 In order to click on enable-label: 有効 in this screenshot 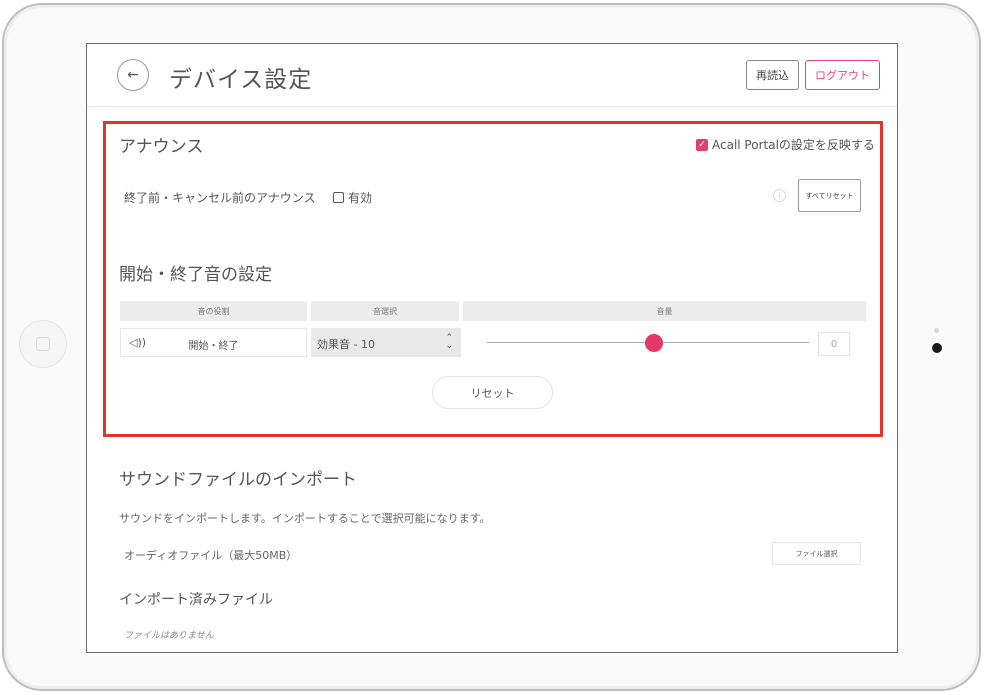, I will do `click(360, 198)`.